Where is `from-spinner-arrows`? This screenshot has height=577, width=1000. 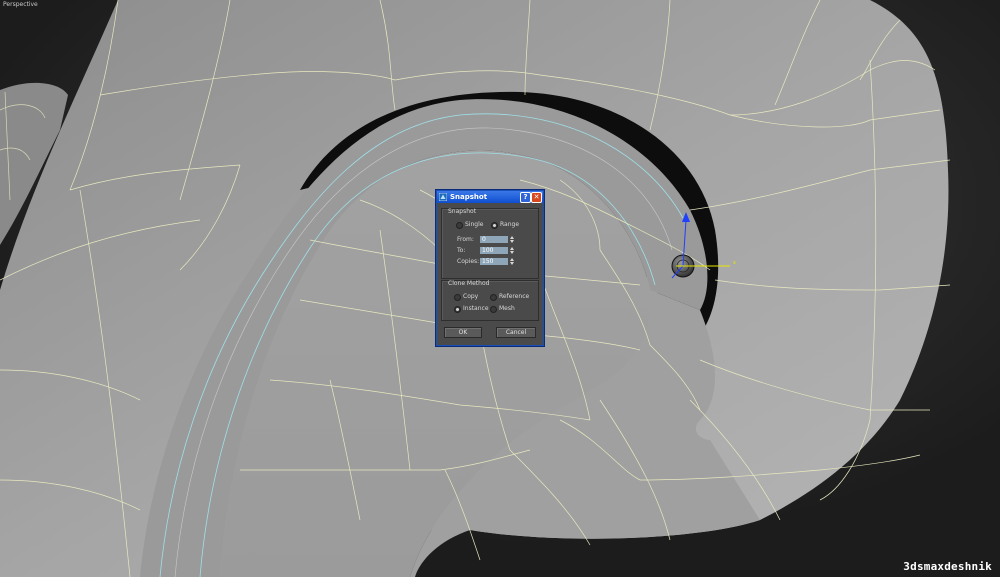
from-spinner-arrows is located at coordinates (511, 239).